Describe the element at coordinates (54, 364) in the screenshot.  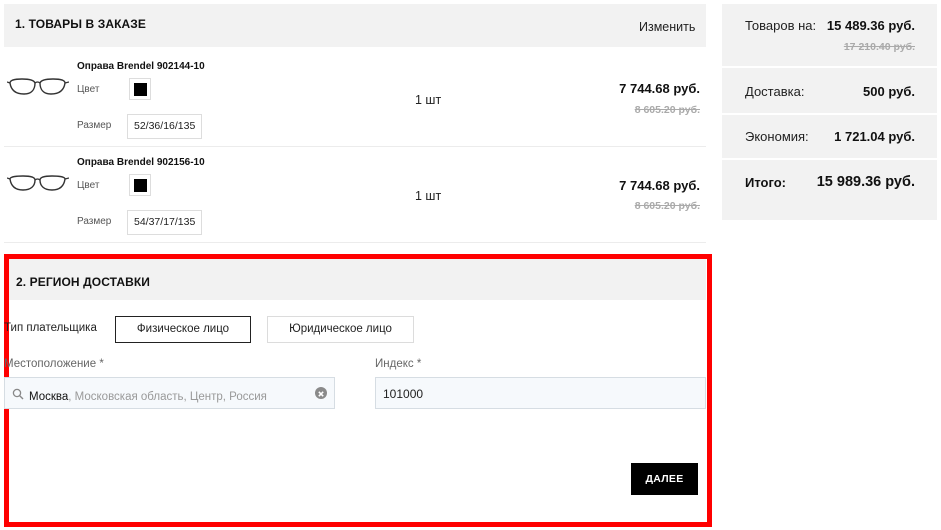
I see `location-label: Местоположение *` at that location.